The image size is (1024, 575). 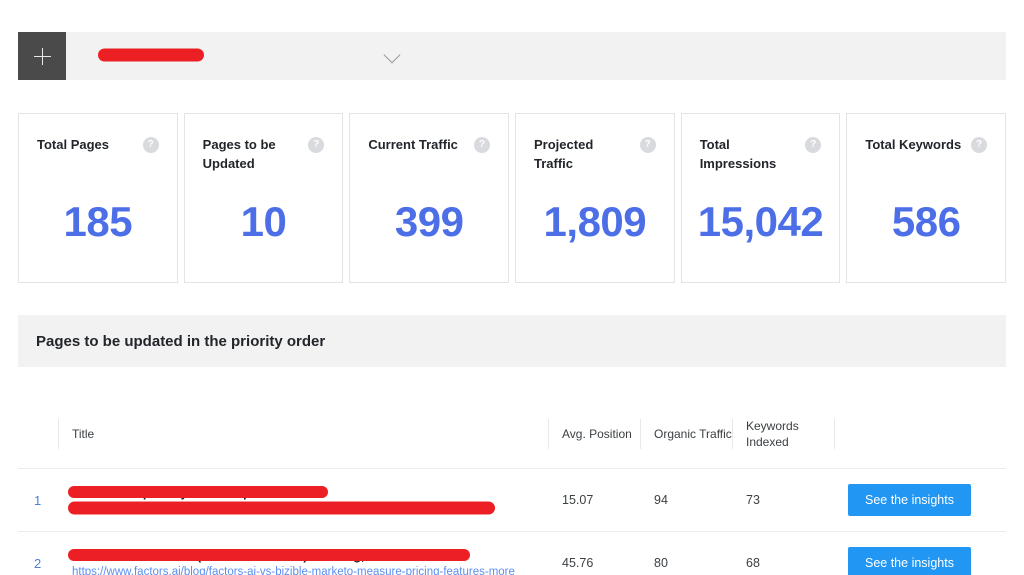 I want to click on stat-card-label: Total Impressions, so click(x=738, y=154).